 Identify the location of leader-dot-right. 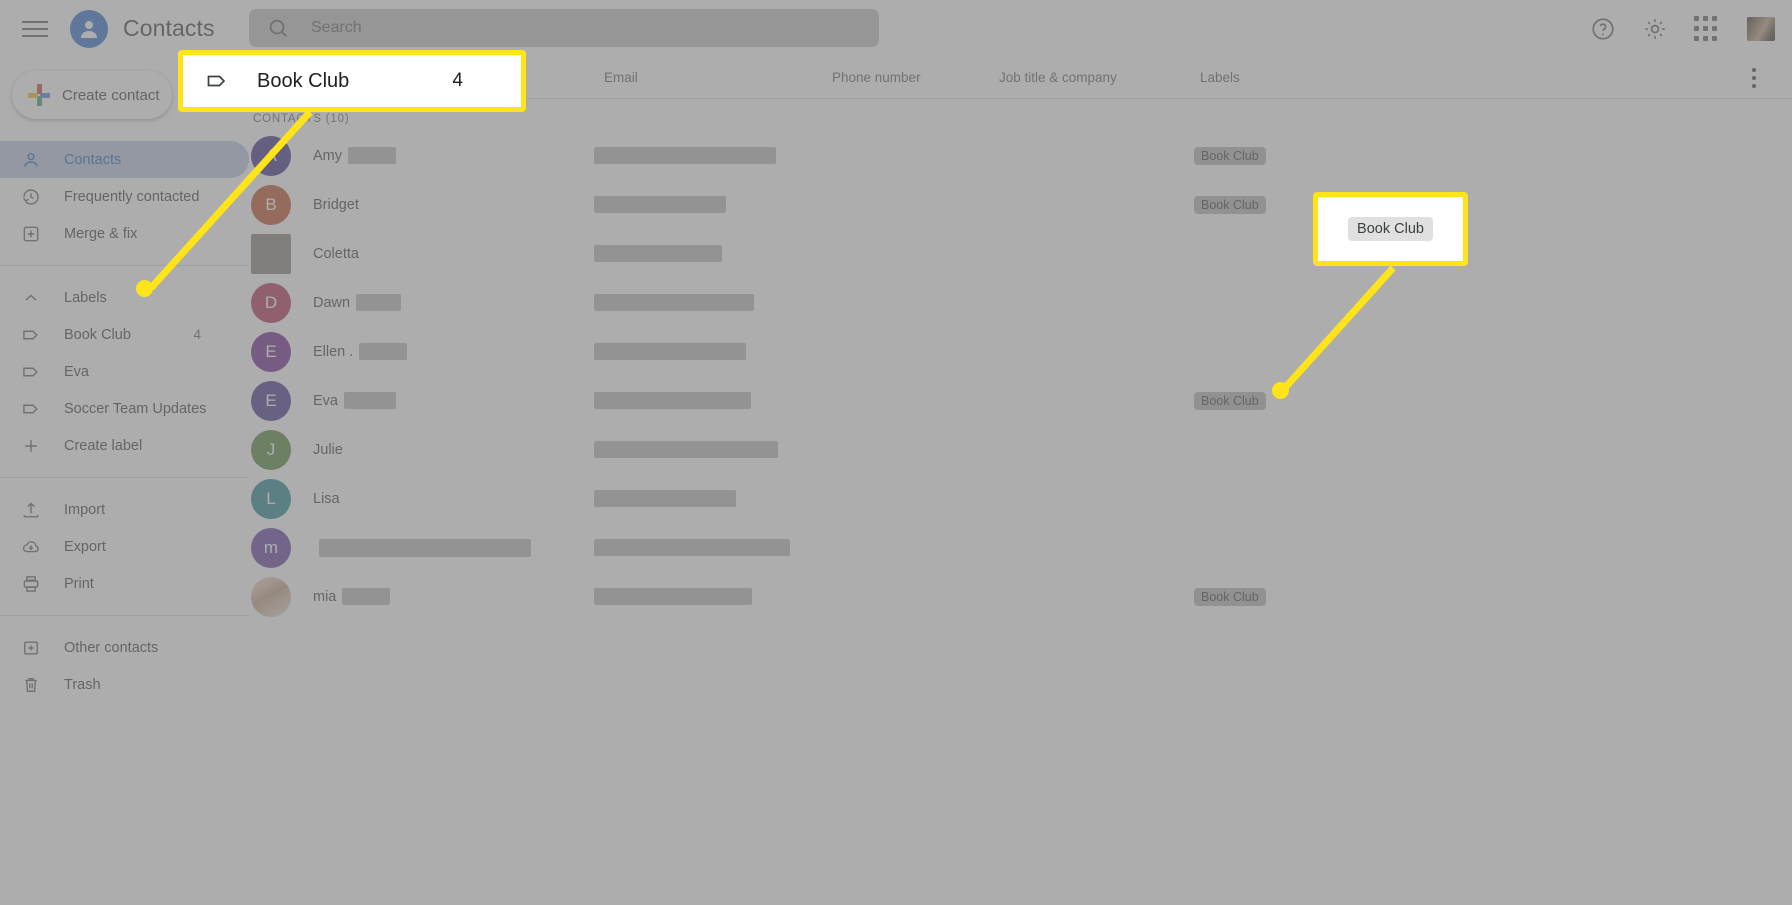
(1280, 390).